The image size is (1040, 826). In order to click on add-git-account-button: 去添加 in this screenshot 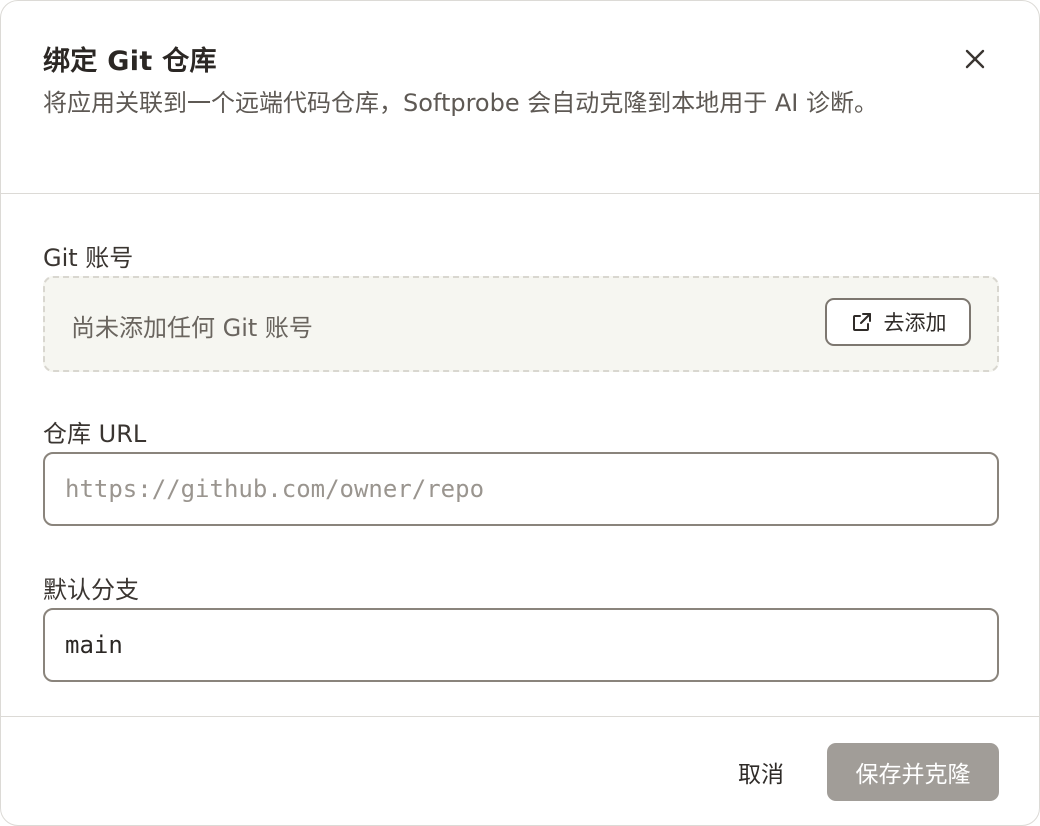, I will do `click(898, 322)`.